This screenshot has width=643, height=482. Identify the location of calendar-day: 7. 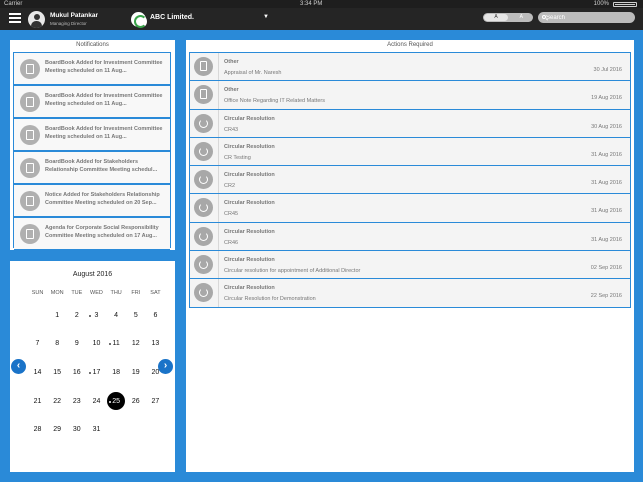
(37, 343).